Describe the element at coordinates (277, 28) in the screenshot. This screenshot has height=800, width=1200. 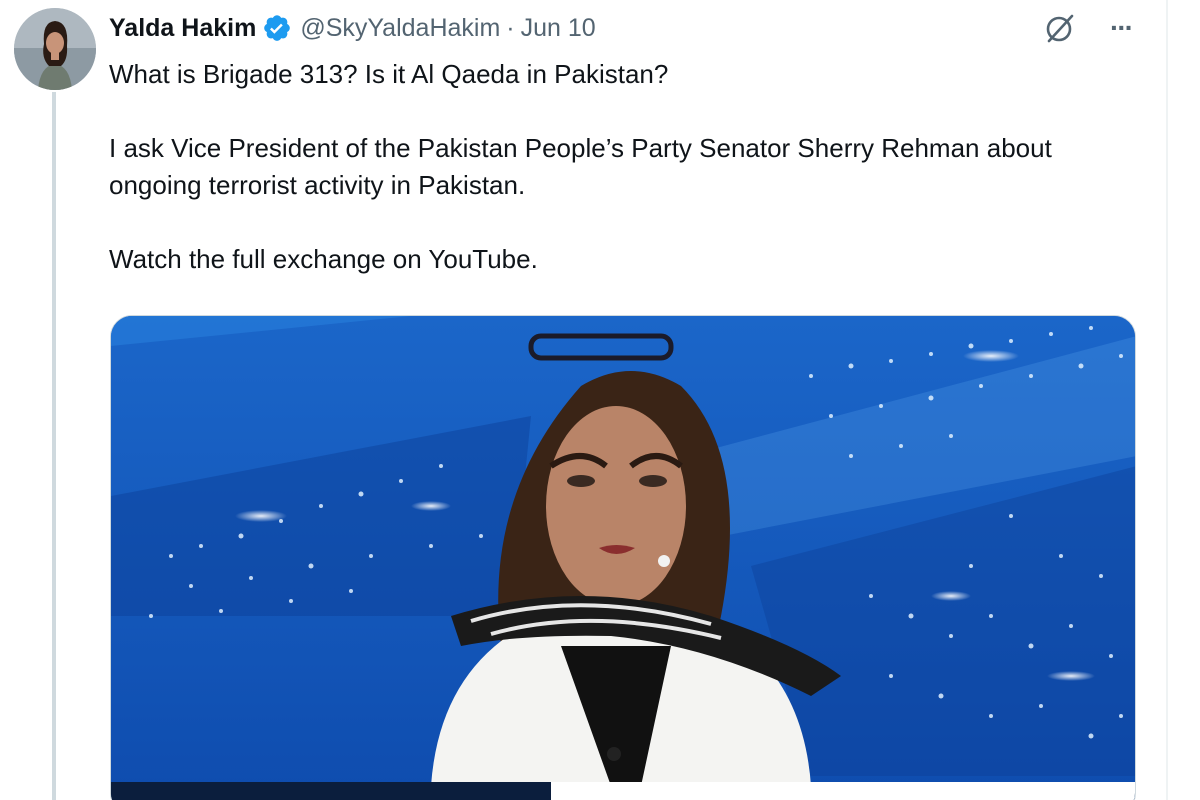
I see `verified-badge-icon` at that location.